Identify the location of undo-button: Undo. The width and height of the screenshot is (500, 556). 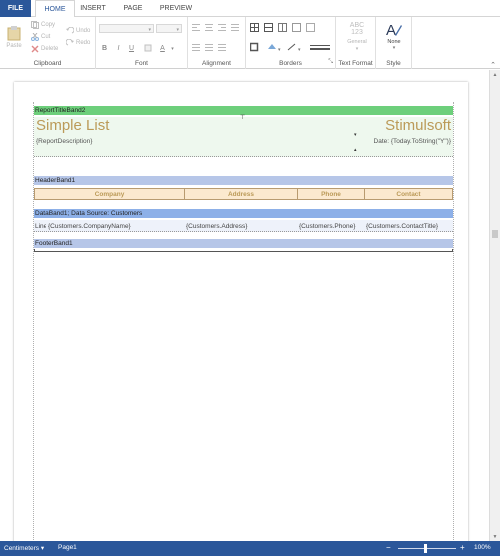
(78, 31).